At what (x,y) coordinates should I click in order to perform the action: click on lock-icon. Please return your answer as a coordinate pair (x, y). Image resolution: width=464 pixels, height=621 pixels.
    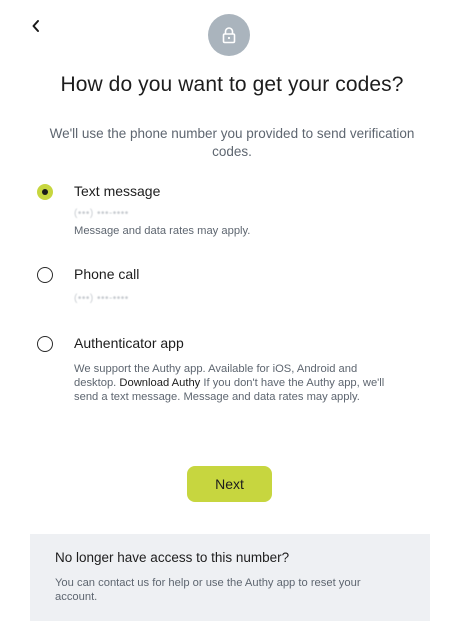
    Looking at the image, I should click on (229, 35).